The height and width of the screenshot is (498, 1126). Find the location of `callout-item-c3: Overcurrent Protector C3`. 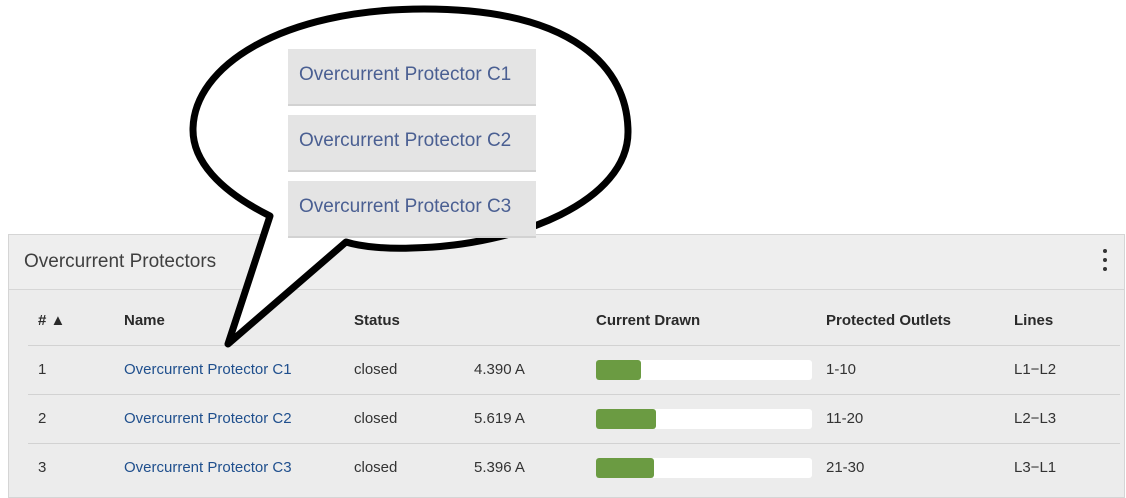

callout-item-c3: Overcurrent Protector C3 is located at coordinates (412, 209).